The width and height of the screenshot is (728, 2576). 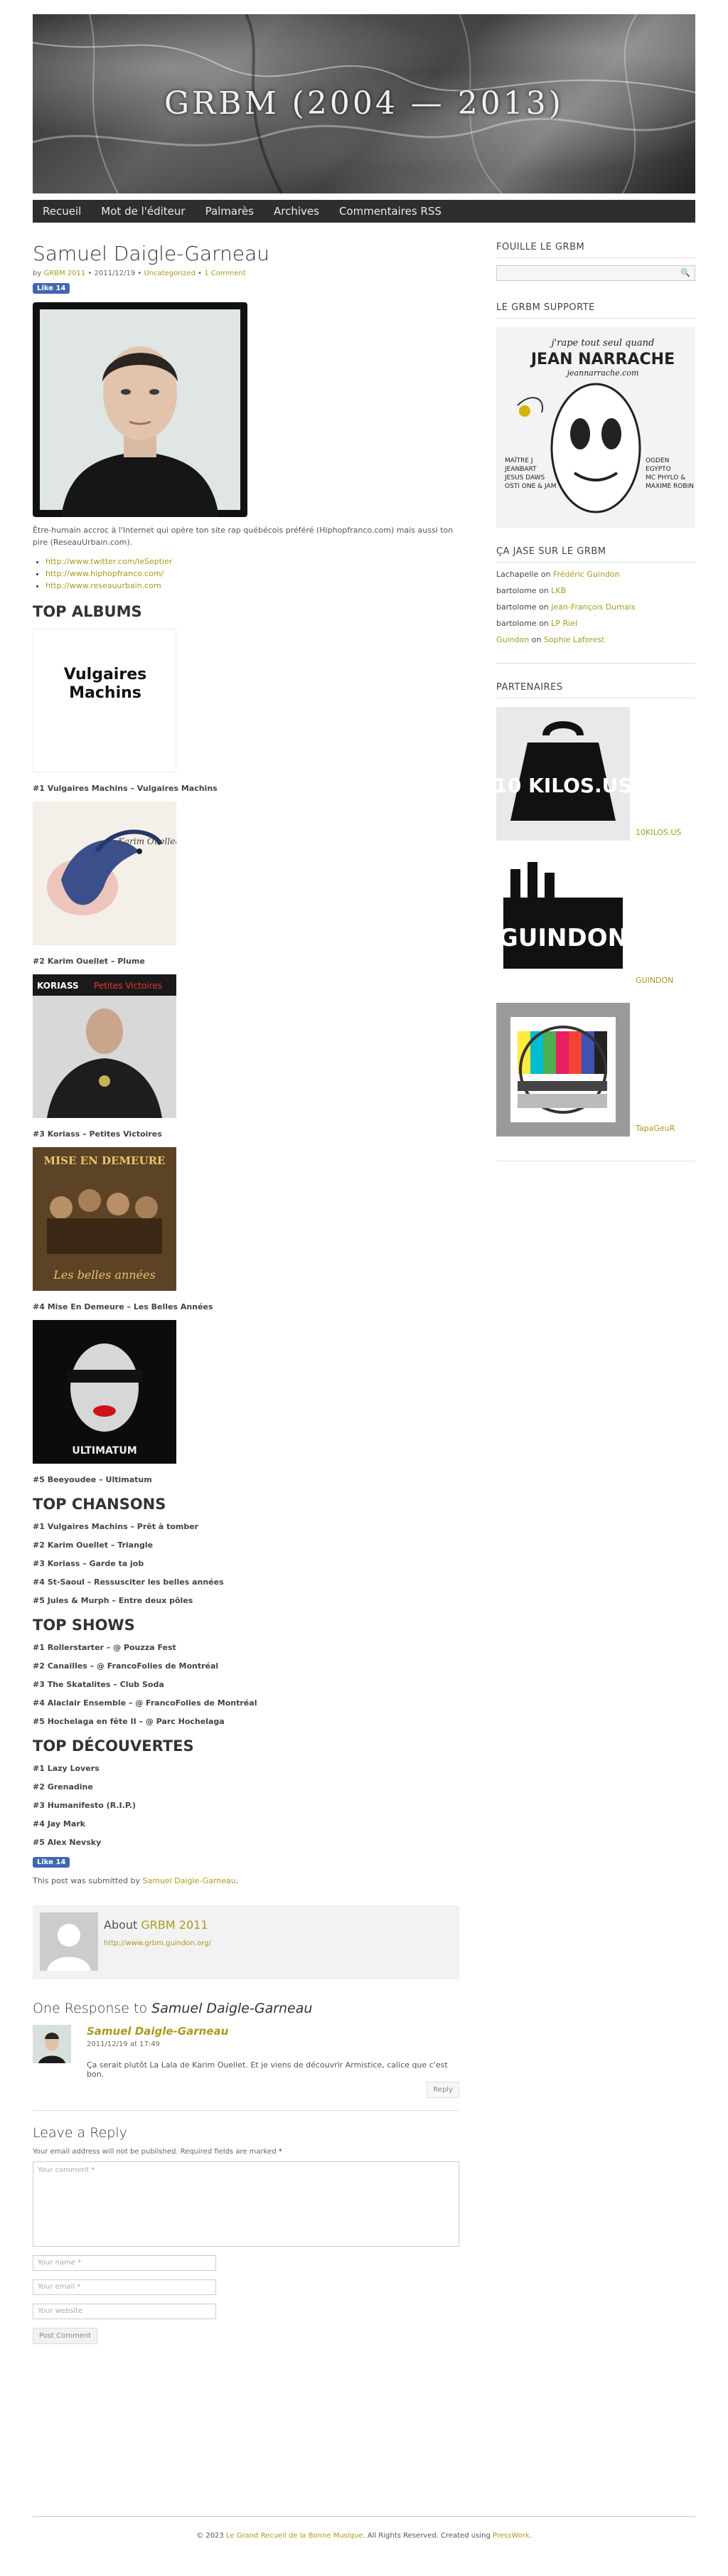 What do you see at coordinates (123, 1306) in the screenshot?
I see `album-caption-4: #4 Mise En Demeure – Les Belles Années` at bounding box center [123, 1306].